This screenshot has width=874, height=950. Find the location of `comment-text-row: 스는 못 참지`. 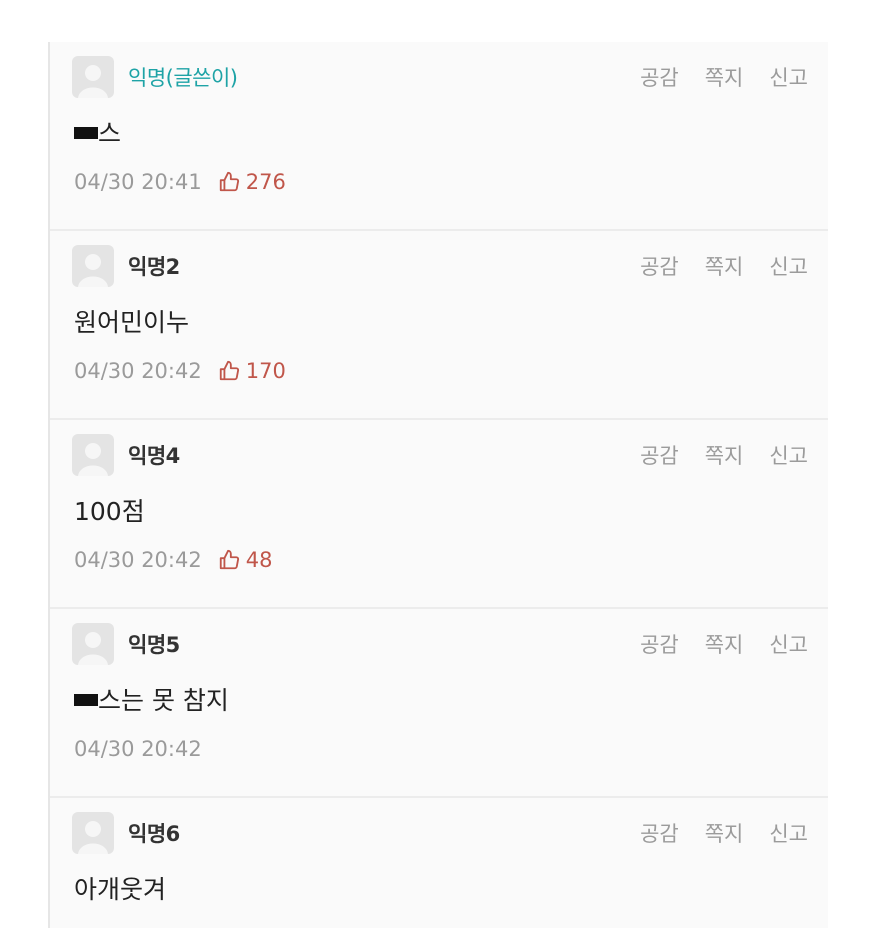

comment-text-row: 스는 못 참지 is located at coordinates (151, 699).